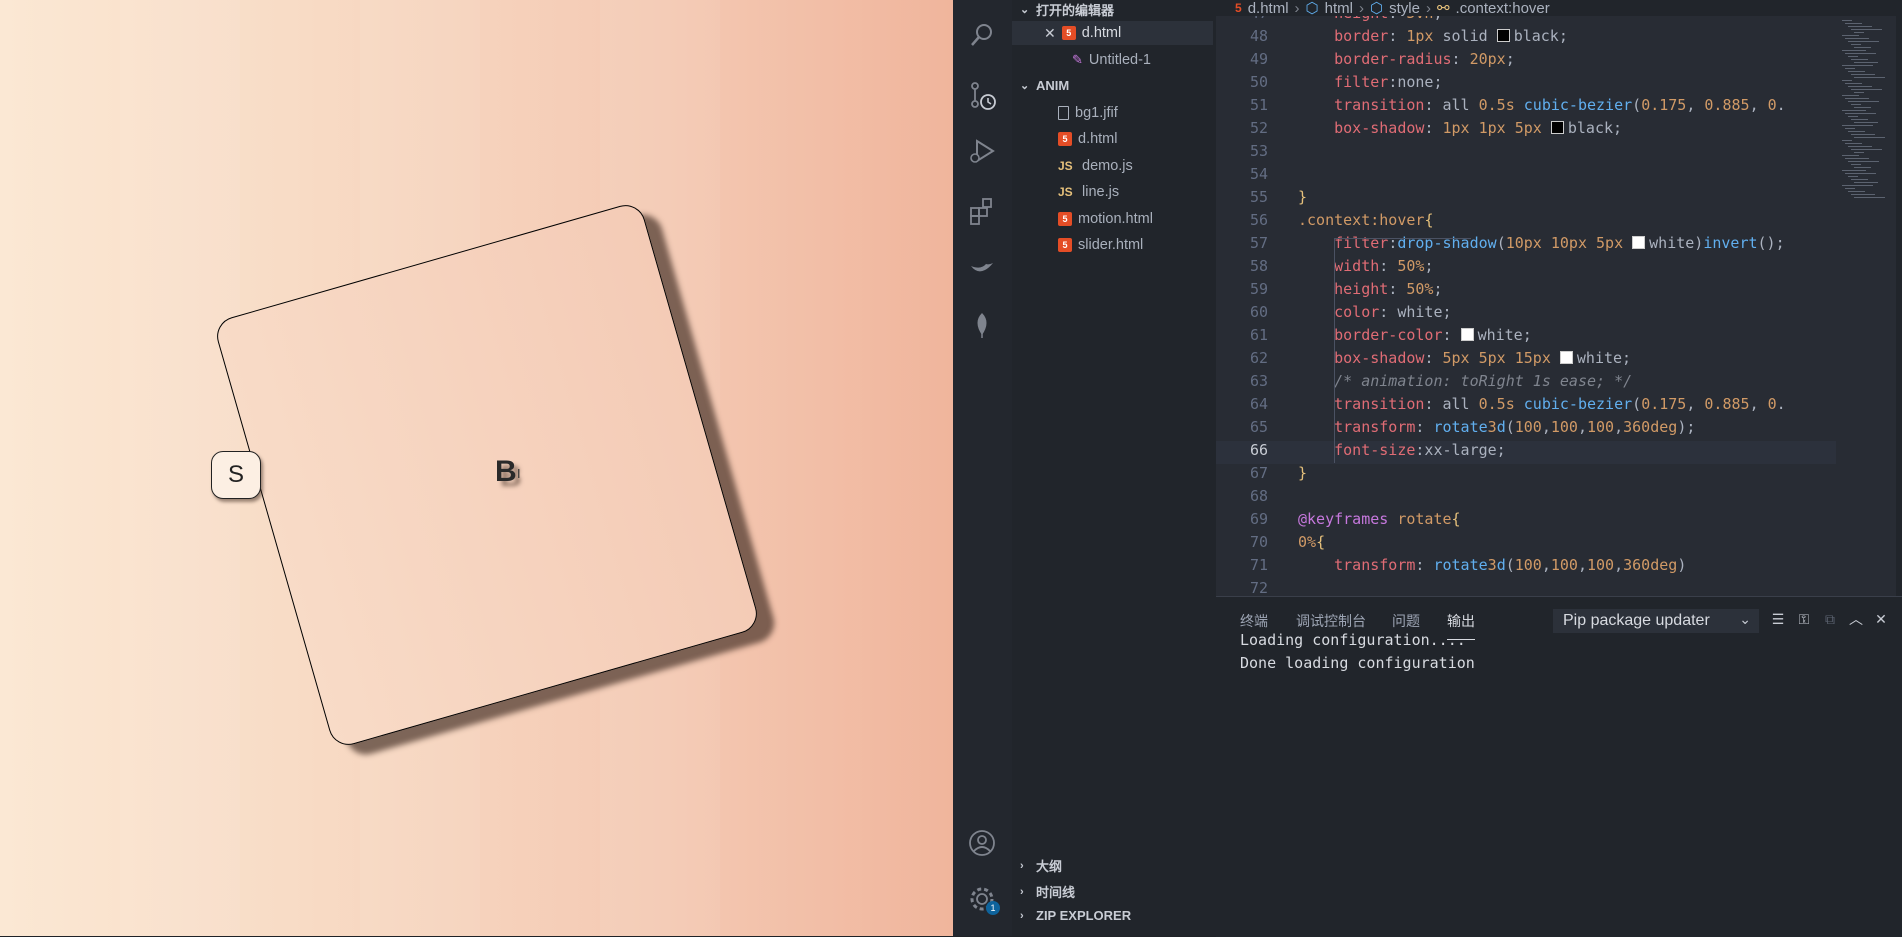 Image resolution: width=1902 pixels, height=937 pixels. I want to click on clear-output-icon: ☰, so click(1778, 619).